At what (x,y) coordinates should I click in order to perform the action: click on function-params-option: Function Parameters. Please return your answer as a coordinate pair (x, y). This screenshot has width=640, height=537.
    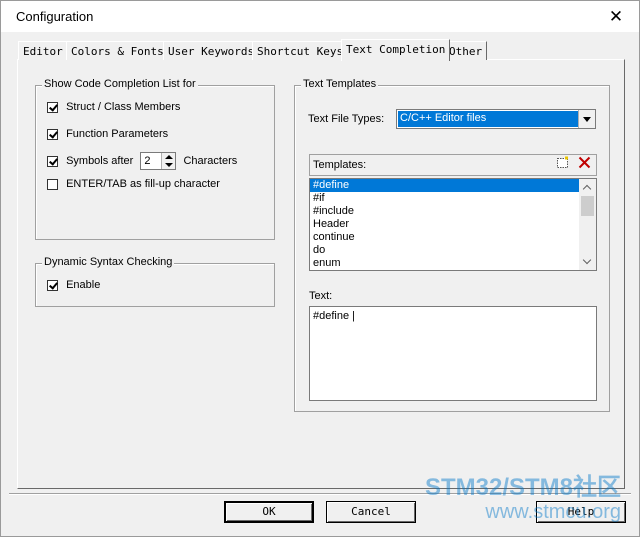
    Looking at the image, I should click on (107, 136).